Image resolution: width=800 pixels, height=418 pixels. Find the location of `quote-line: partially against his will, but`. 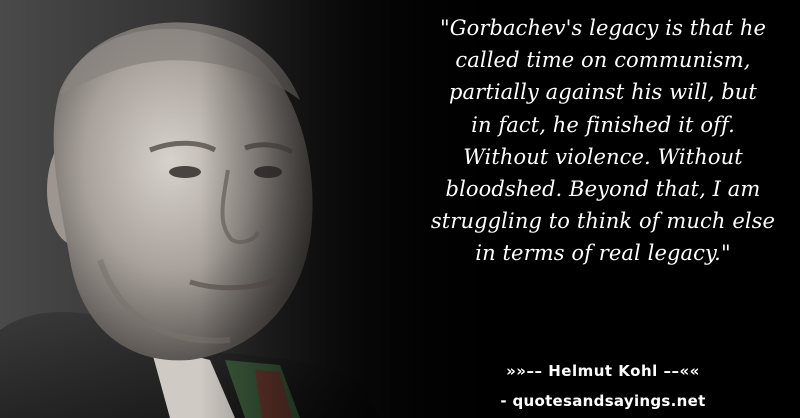

quote-line: partially against his will, but is located at coordinates (603, 92).